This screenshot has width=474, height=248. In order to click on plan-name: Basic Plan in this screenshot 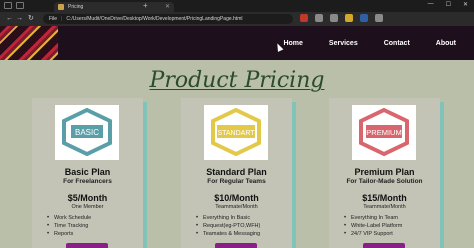, I will do `click(87, 172)`.